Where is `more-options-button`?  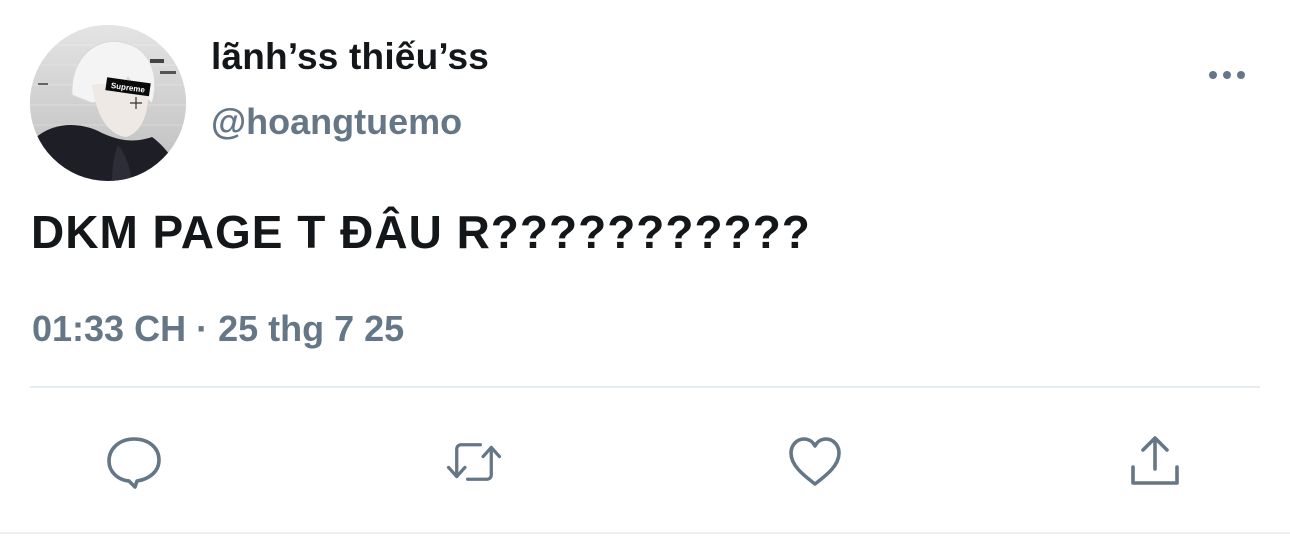 more-options-button is located at coordinates (1227, 75).